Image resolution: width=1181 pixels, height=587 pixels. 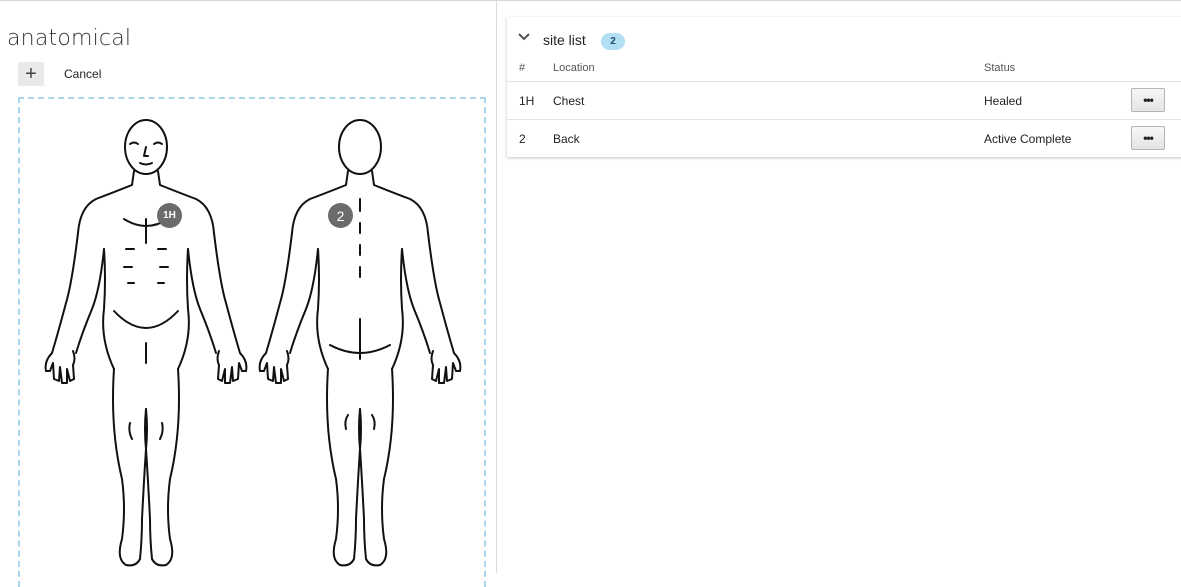 I want to click on panel-title: anatomical, so click(x=69, y=38).